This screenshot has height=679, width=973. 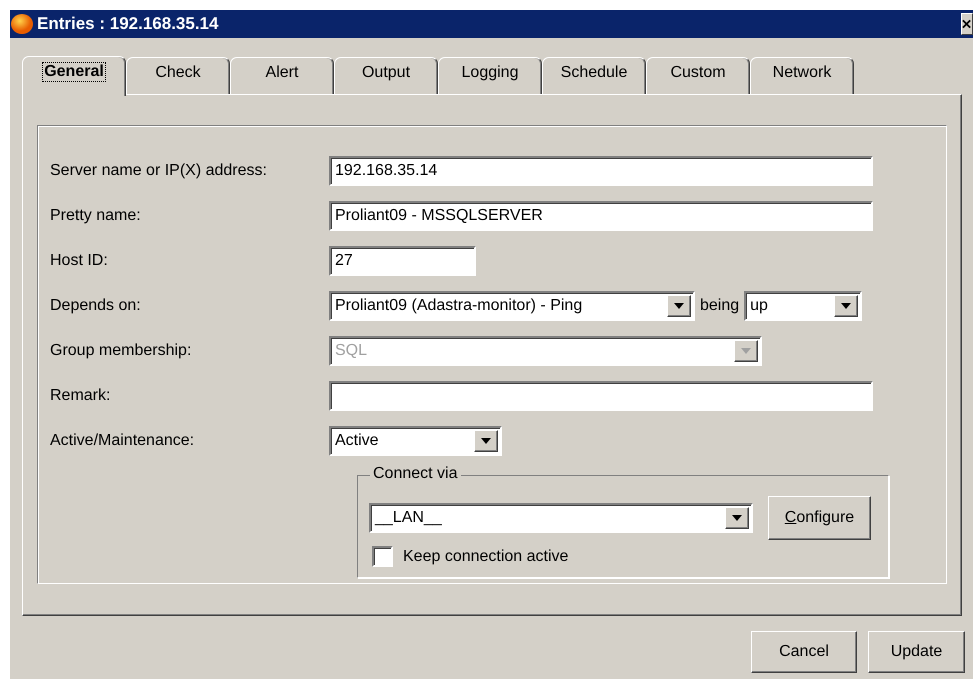 I want to click on tab: Schedule, so click(x=594, y=75).